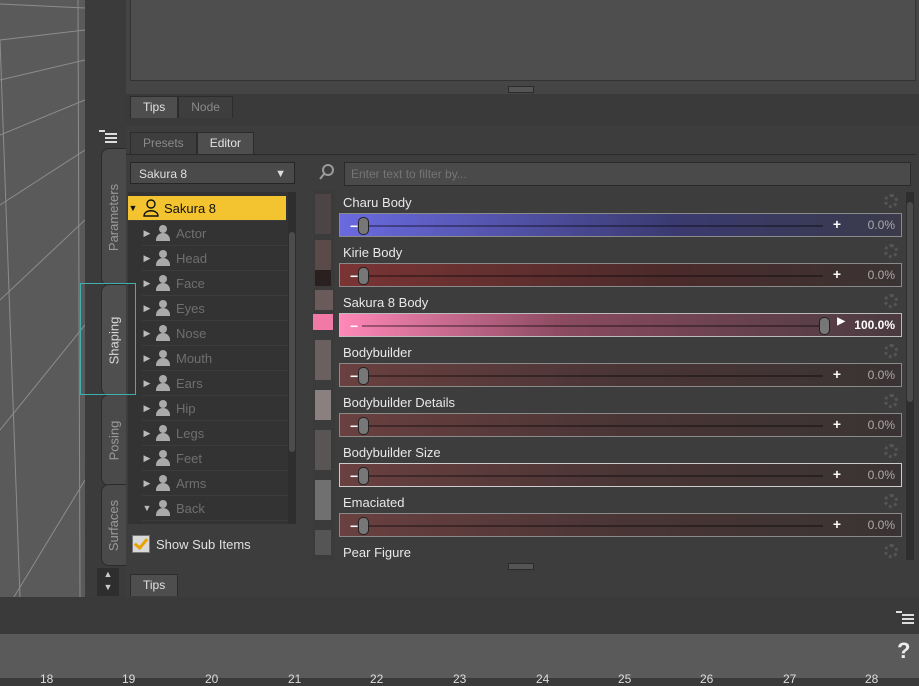  I want to click on tab-shaping: Shaping, so click(114, 340).